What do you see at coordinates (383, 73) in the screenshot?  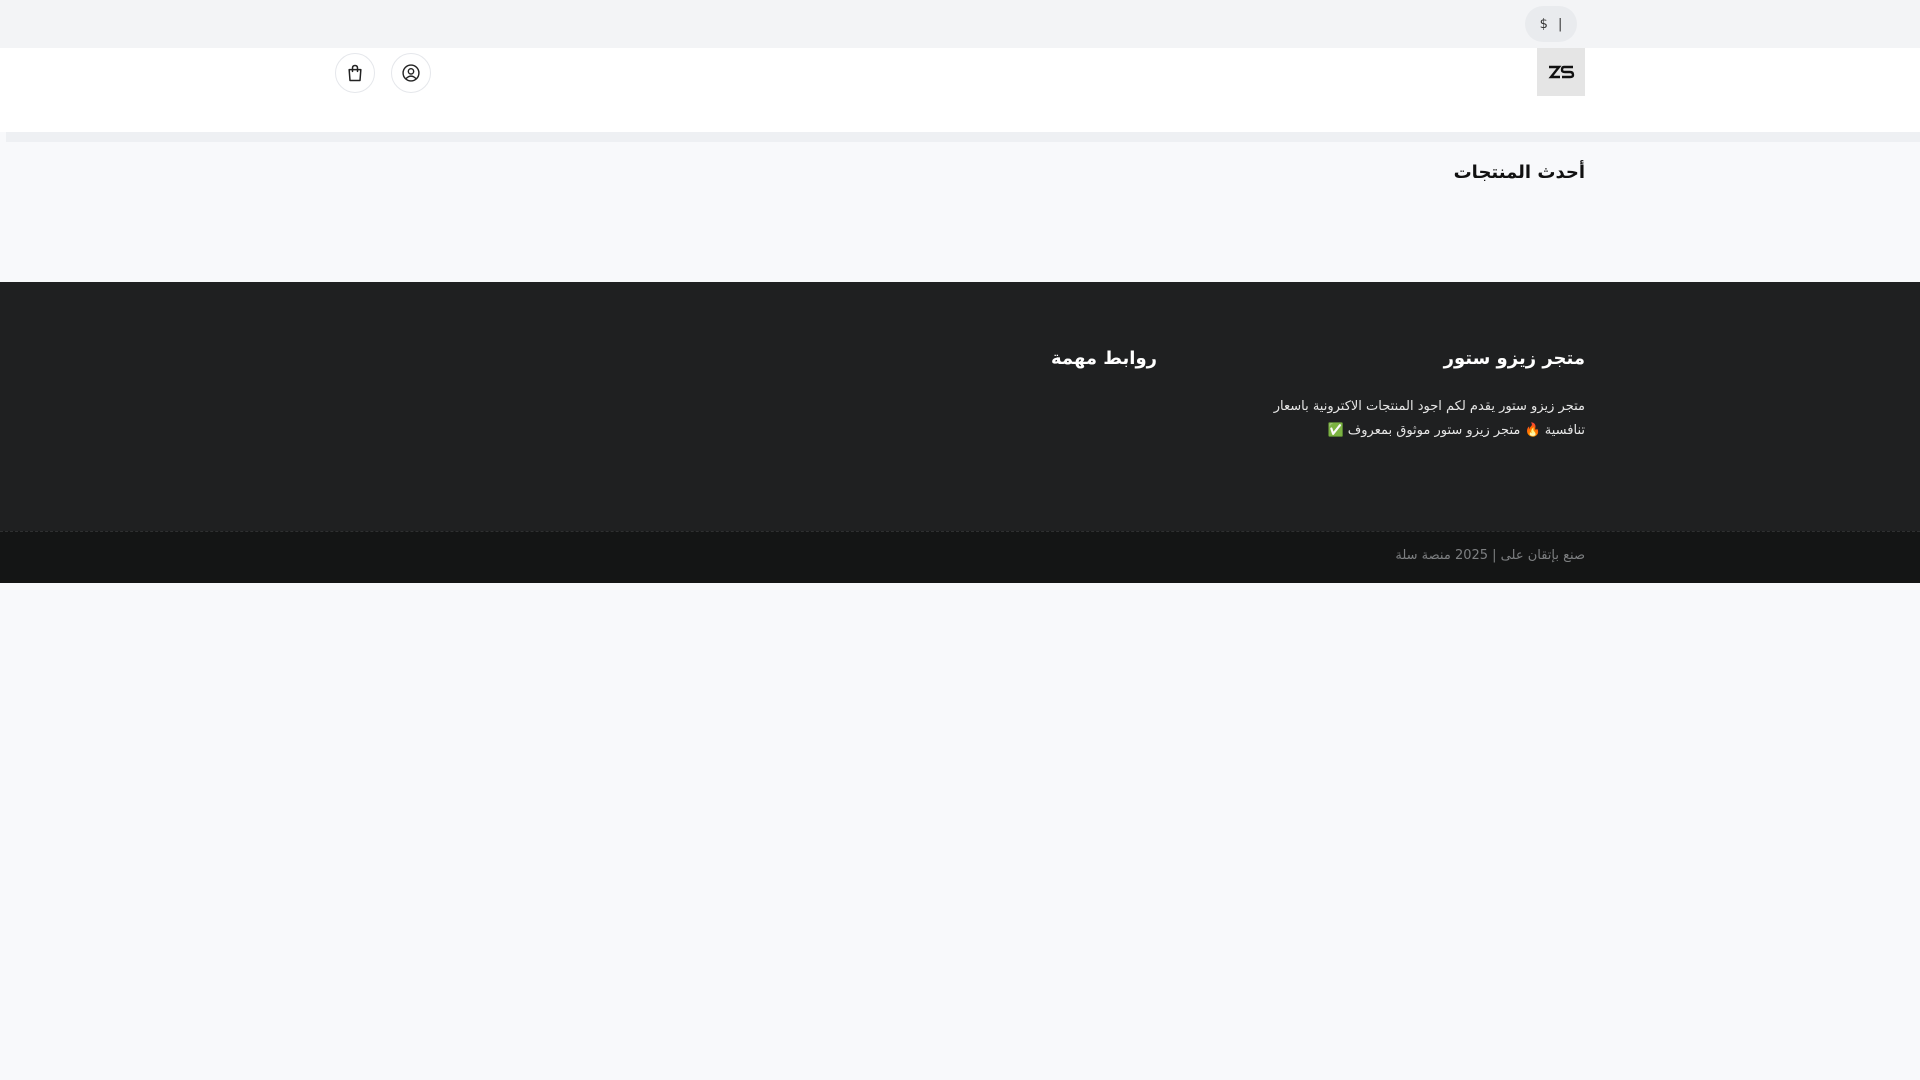 I see `header-actions` at bounding box center [383, 73].